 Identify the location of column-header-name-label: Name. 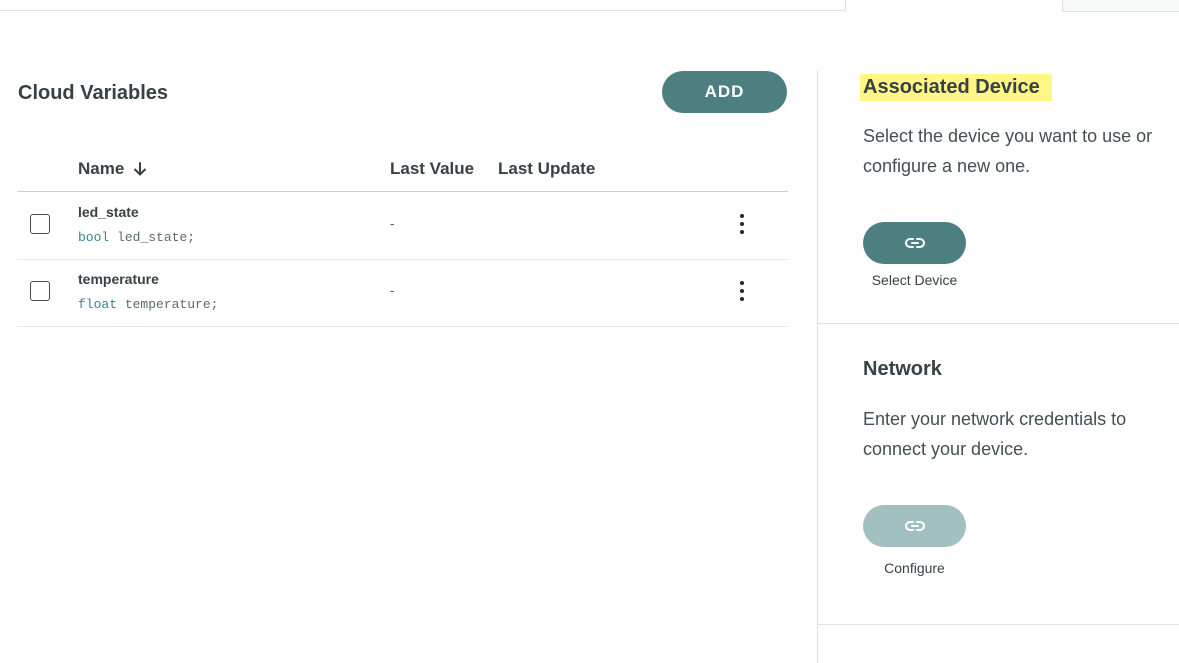
(101, 168).